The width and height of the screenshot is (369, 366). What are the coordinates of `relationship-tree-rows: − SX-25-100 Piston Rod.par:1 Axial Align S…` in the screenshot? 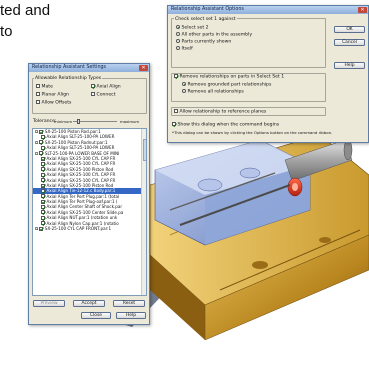 It's located at (89, 180).